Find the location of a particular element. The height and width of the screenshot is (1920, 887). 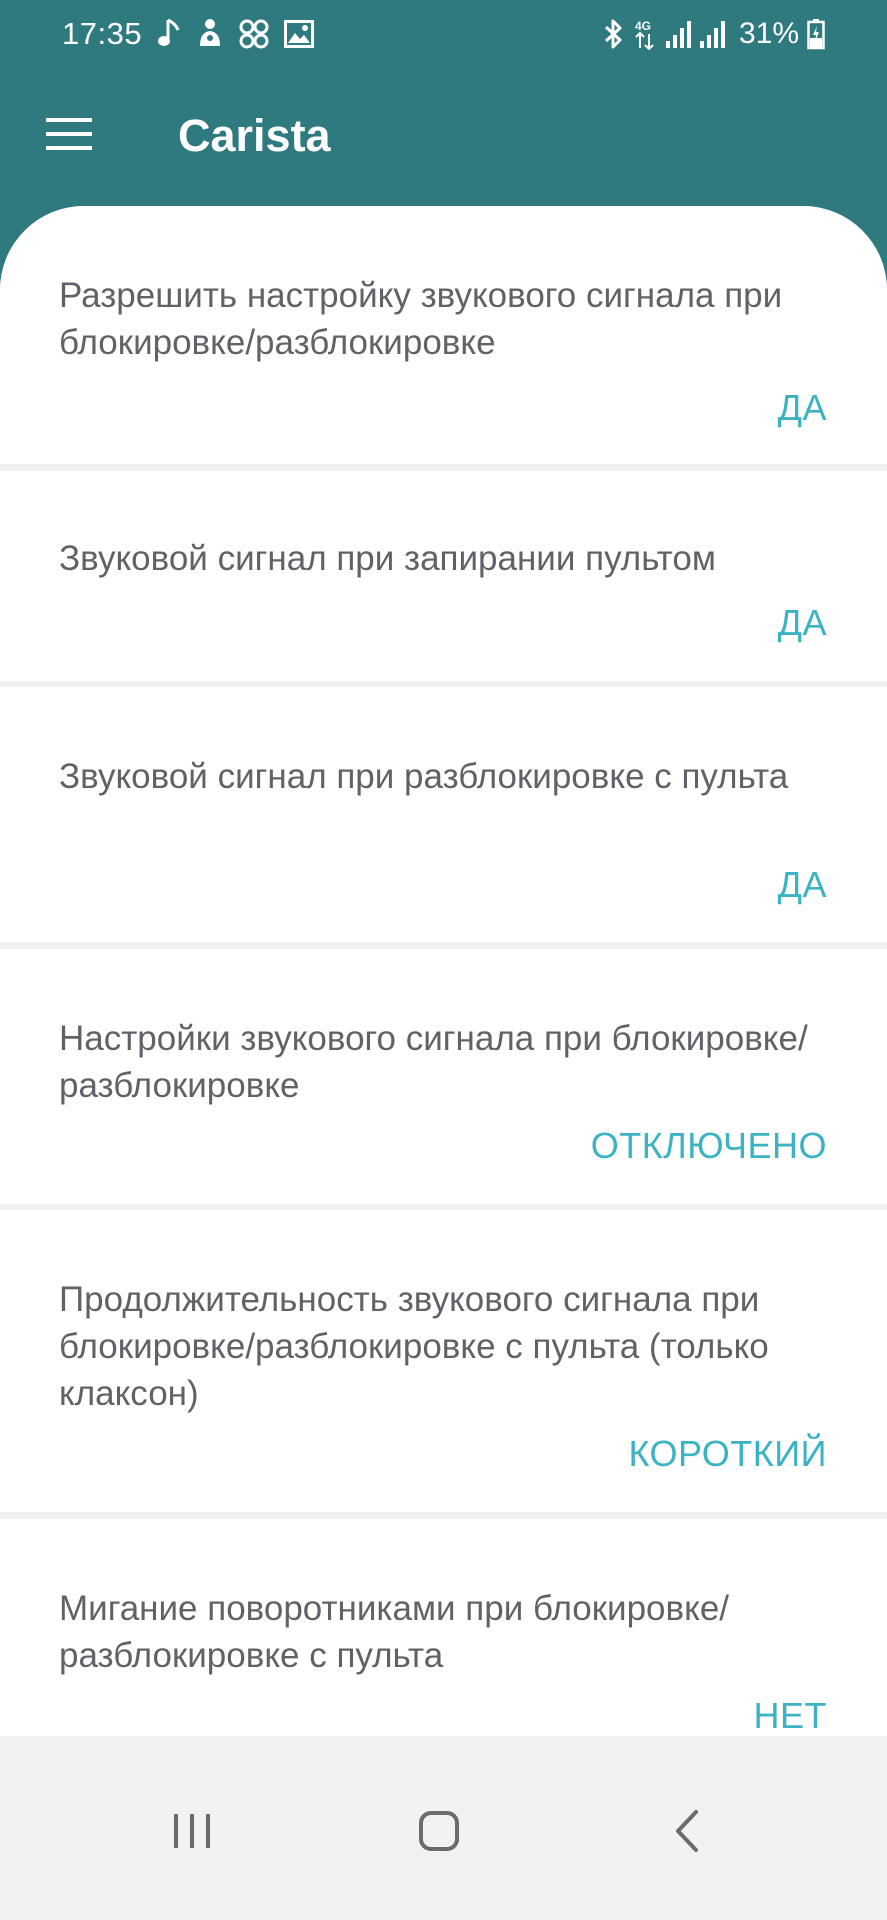

home-icon is located at coordinates (439, 1831).